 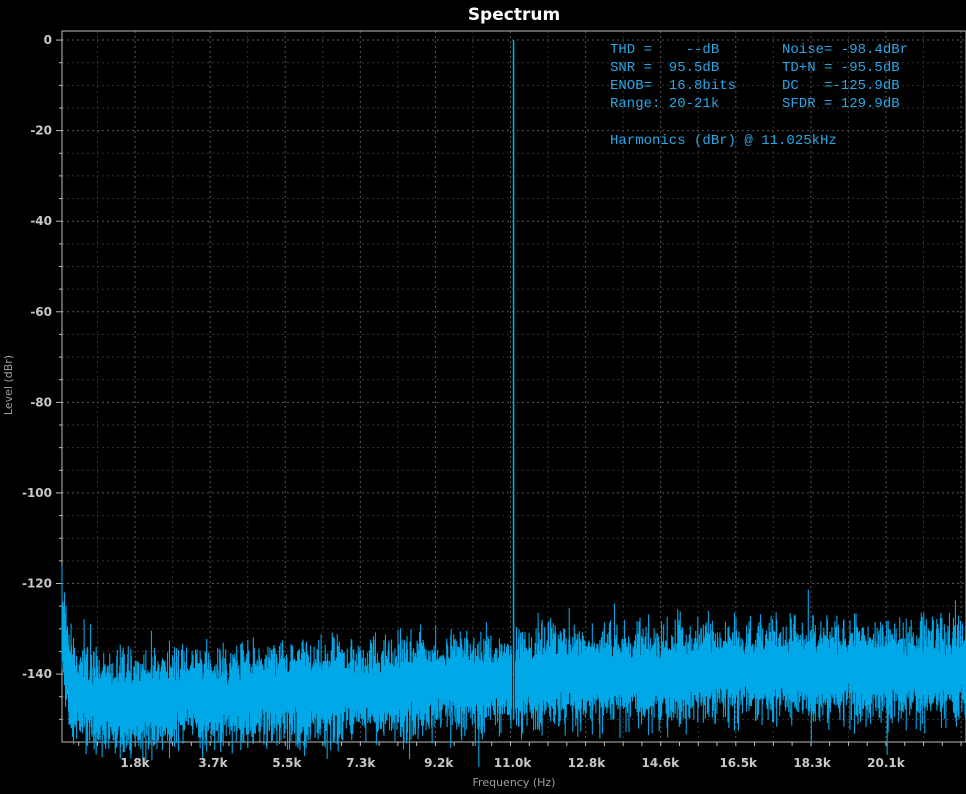 What do you see at coordinates (514, 782) in the screenshot?
I see `x-axis-label: Frequency (Hz)` at bounding box center [514, 782].